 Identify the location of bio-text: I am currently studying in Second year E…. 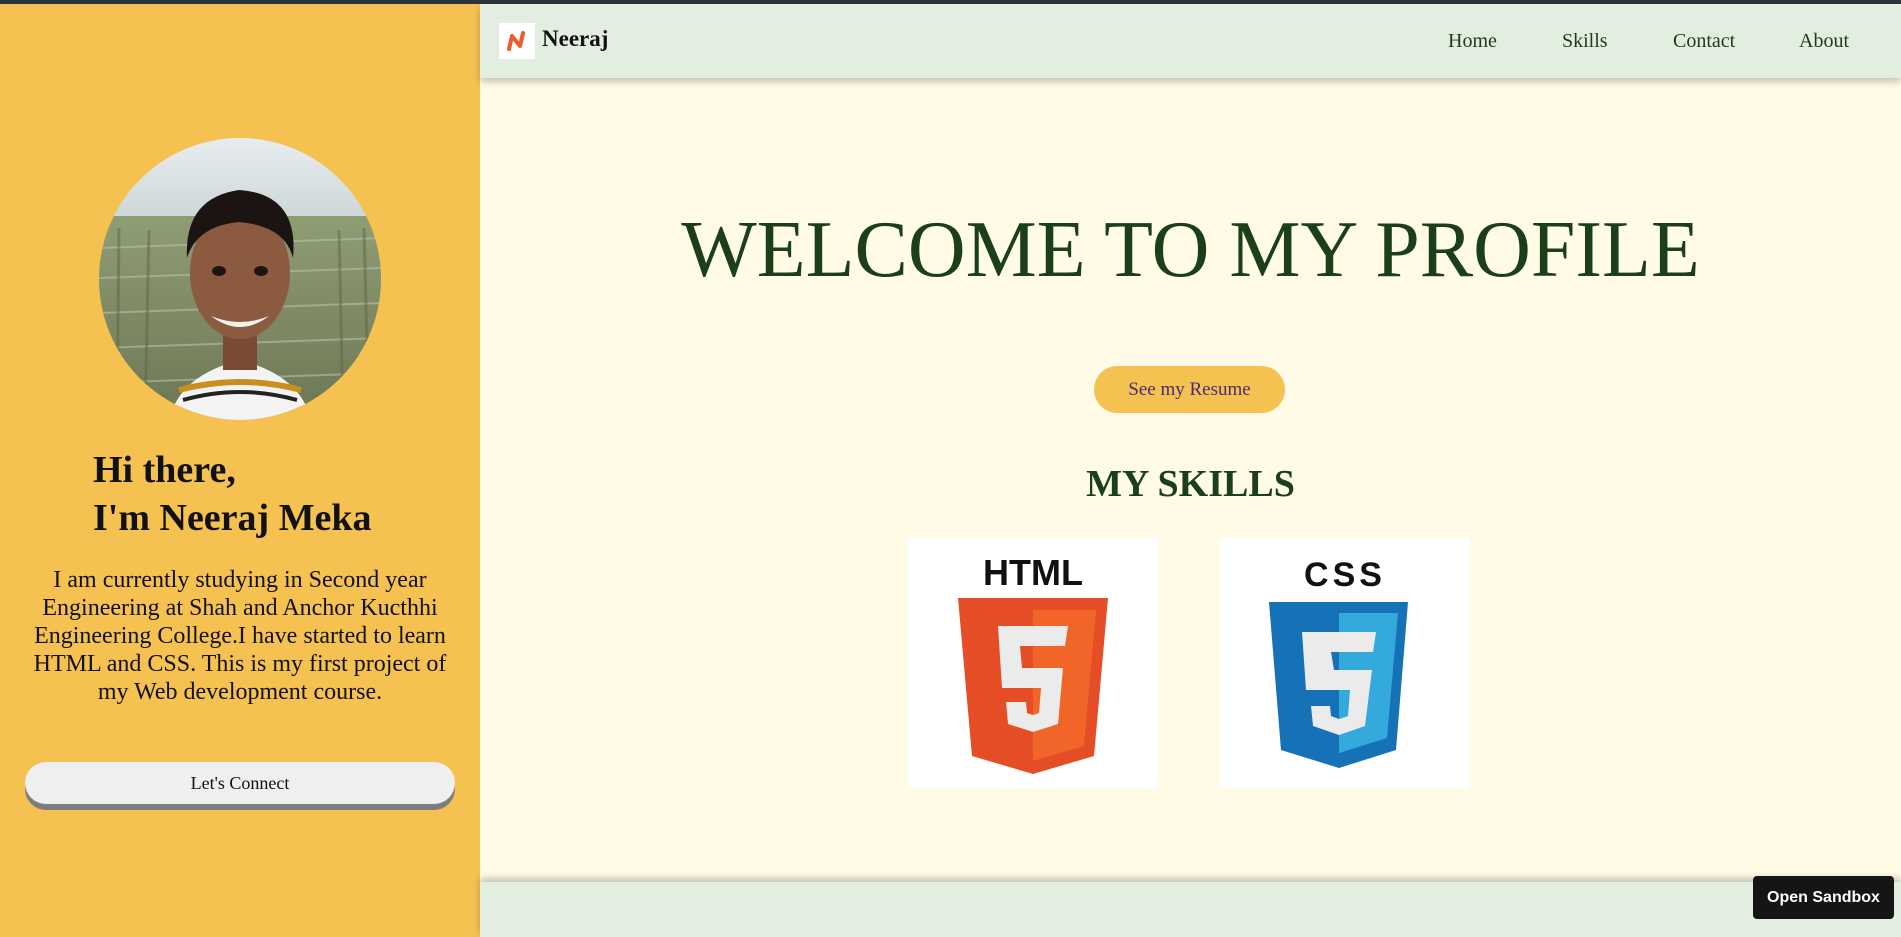
(240, 636).